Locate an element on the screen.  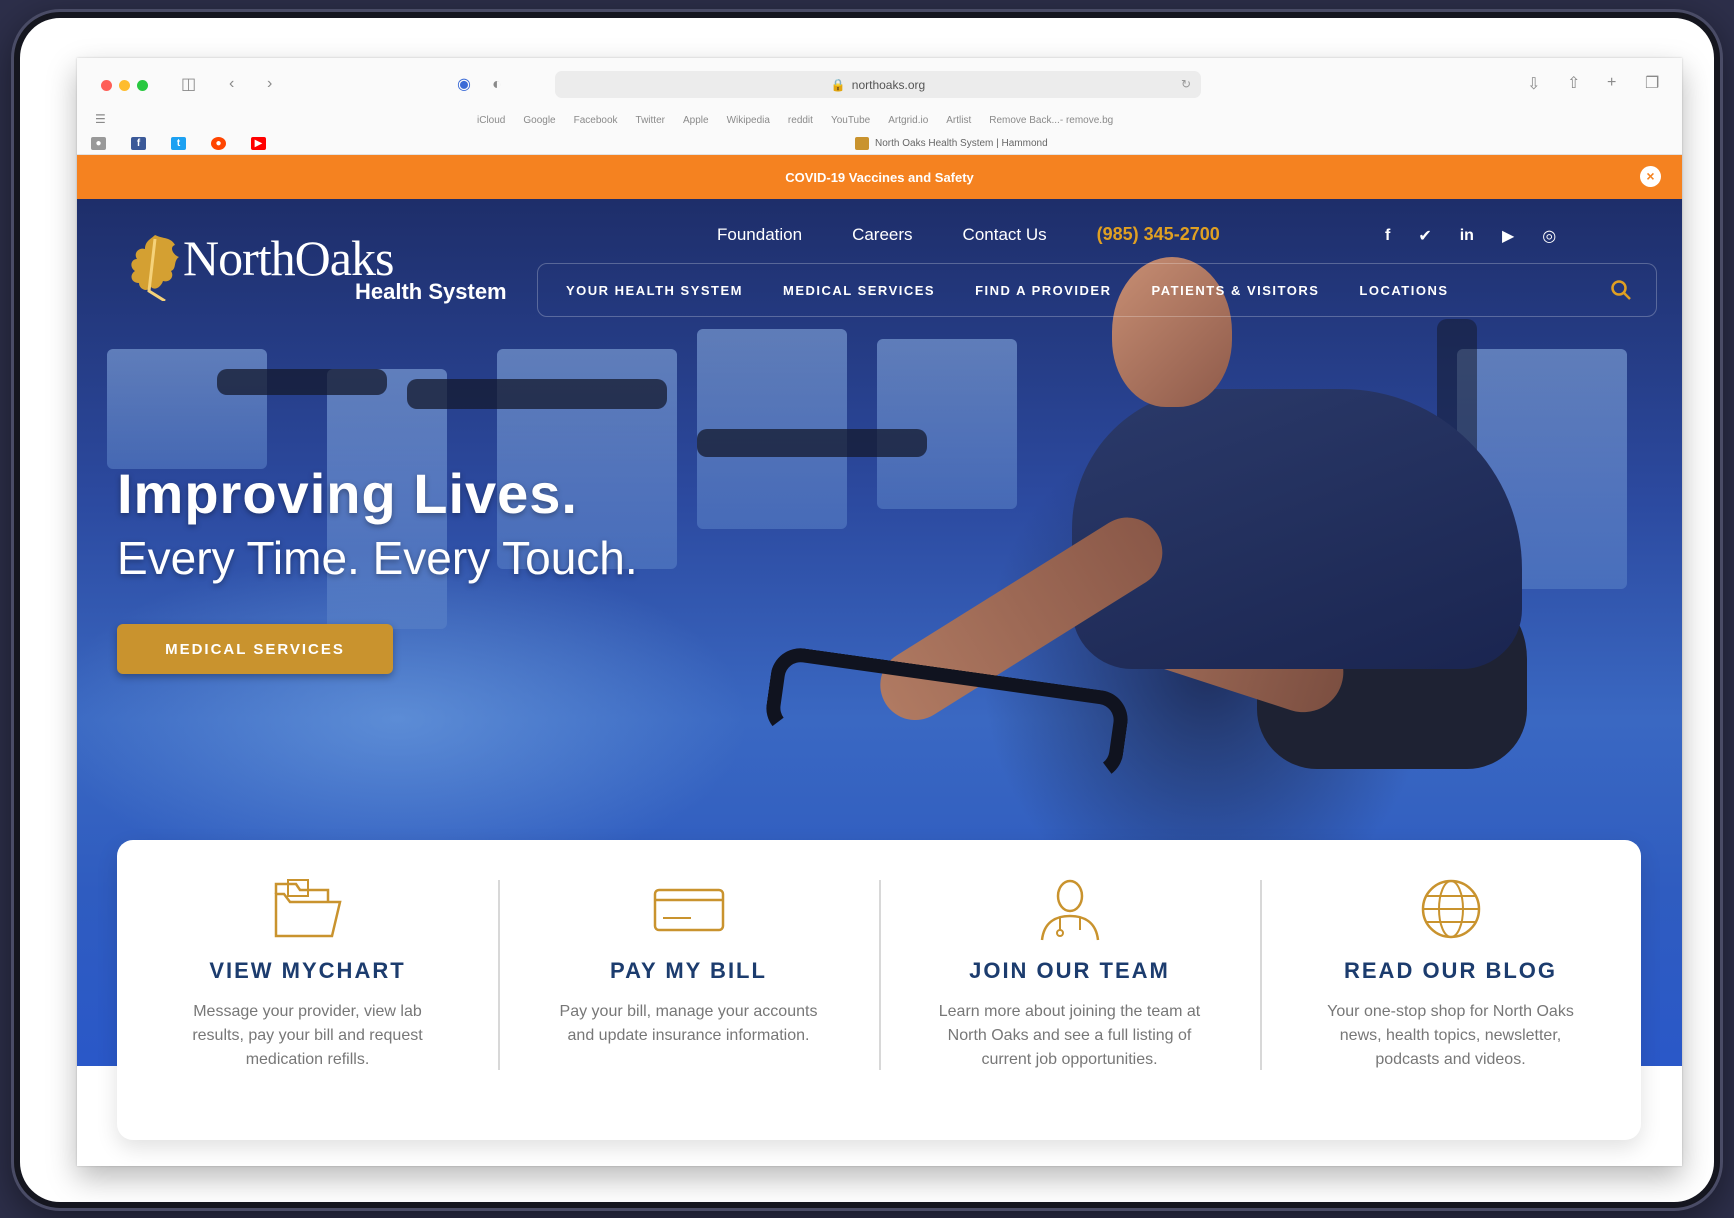
nav-locations: LOCATIONS is located at coordinates (1403, 290).